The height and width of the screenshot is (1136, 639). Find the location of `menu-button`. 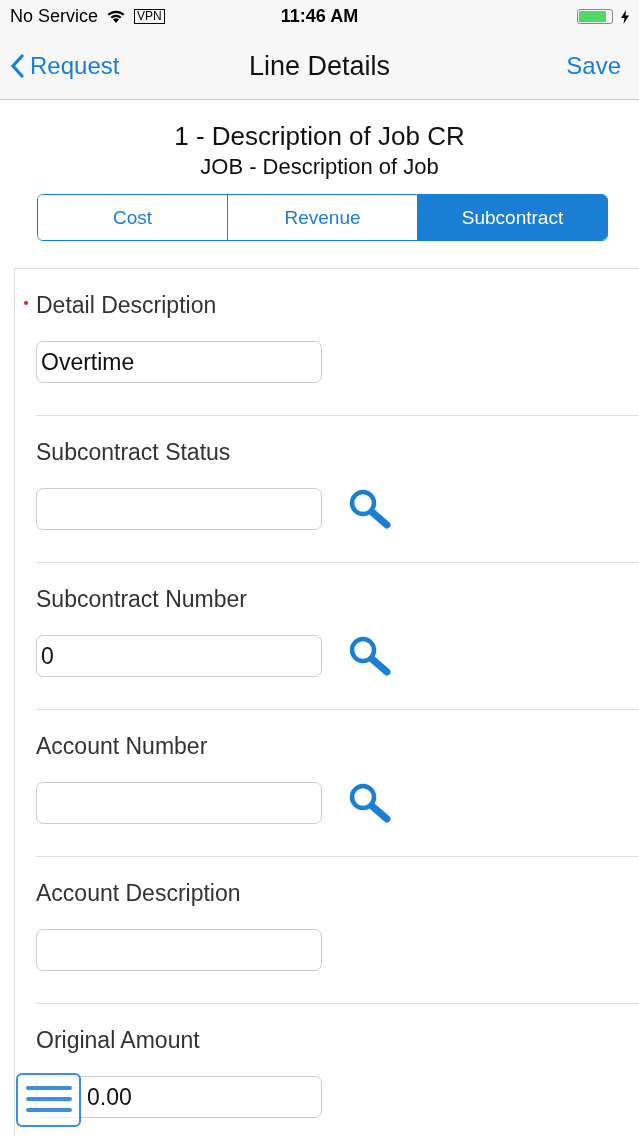

menu-button is located at coordinates (48, 1100).